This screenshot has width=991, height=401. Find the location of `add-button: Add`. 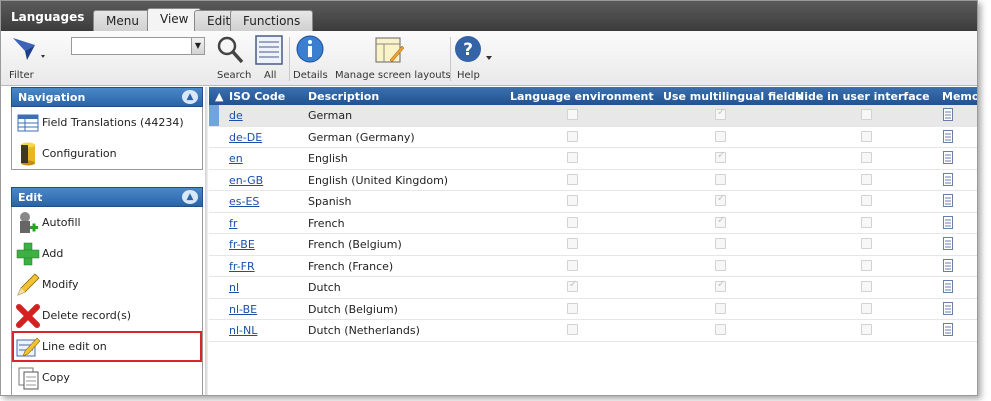

add-button: Add is located at coordinates (107, 253).